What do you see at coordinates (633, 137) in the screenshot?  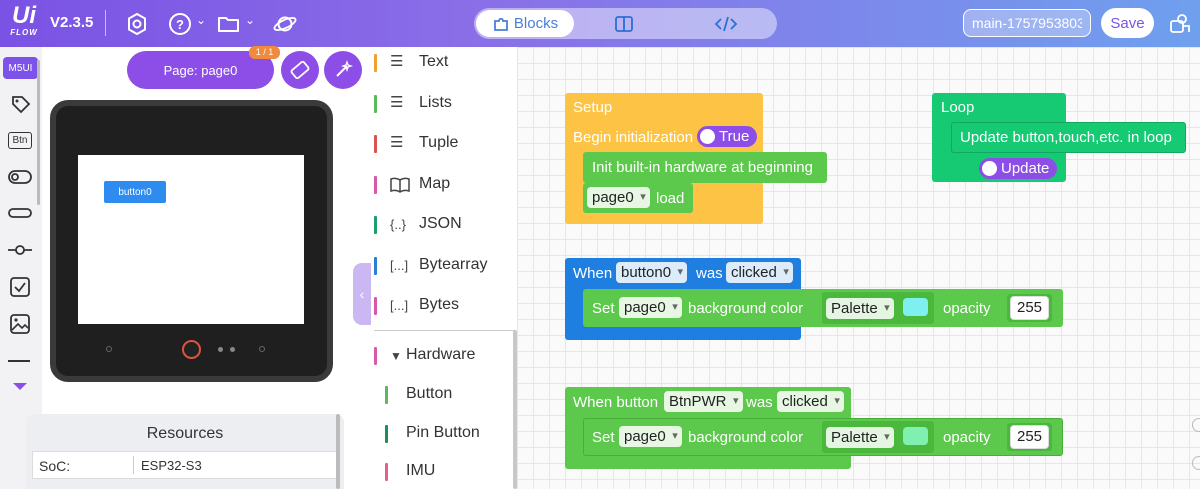 I see `setup-begin-label: Begin initialization` at bounding box center [633, 137].